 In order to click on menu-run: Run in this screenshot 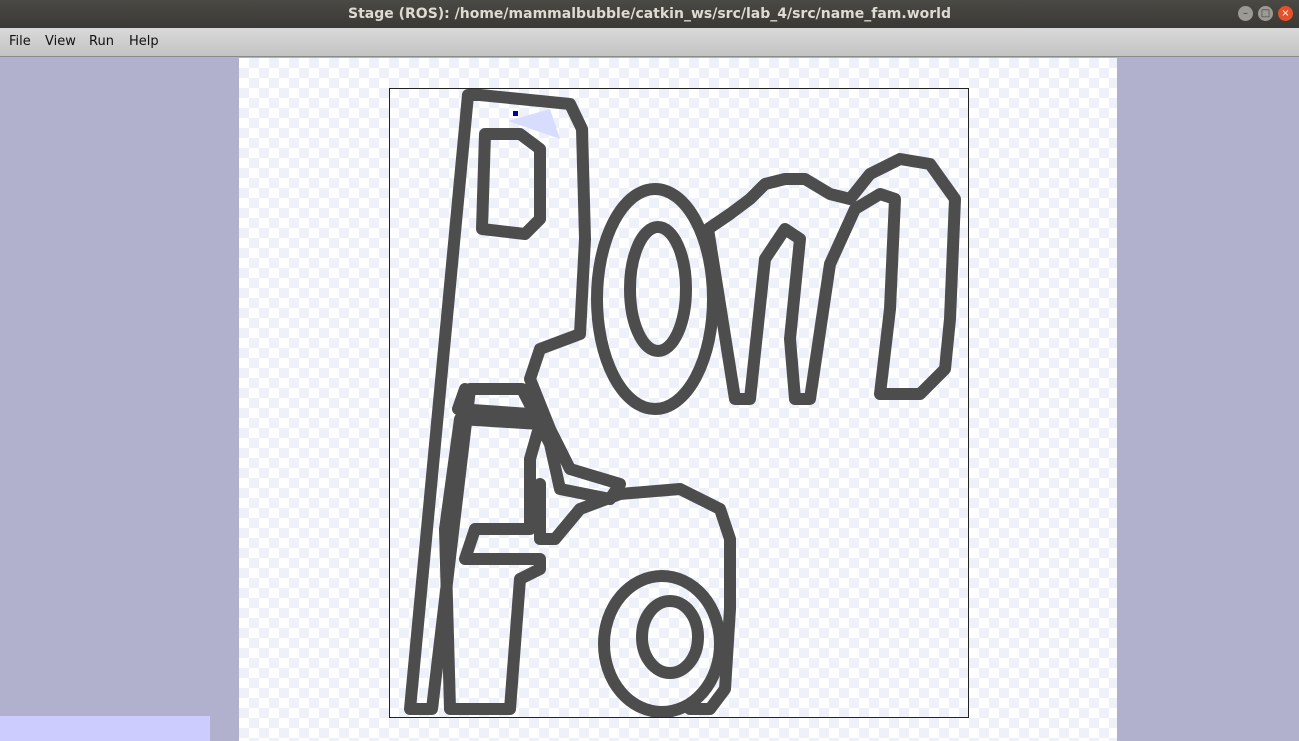, I will do `click(101, 41)`.